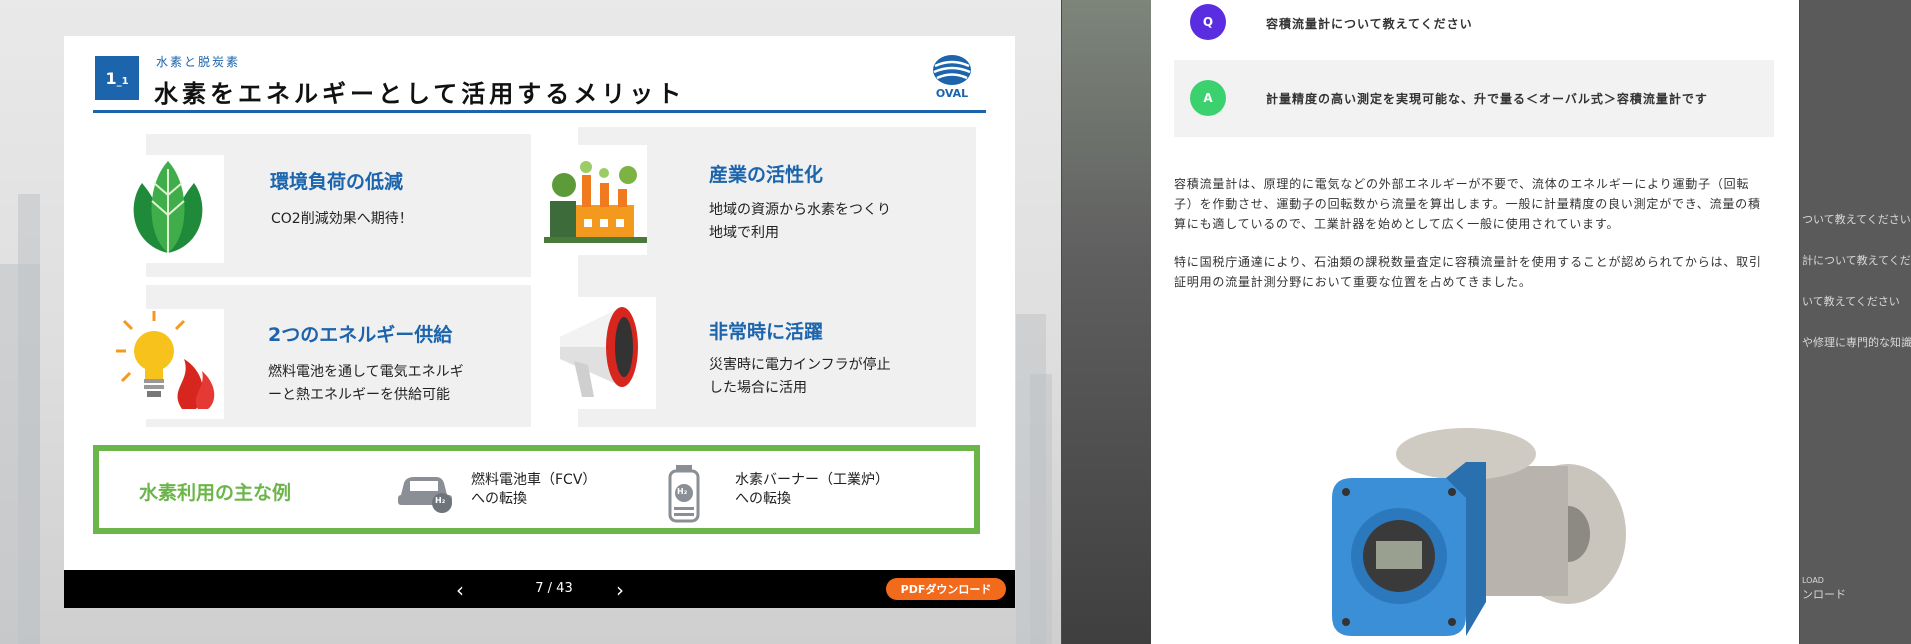 The image size is (1911, 644). Describe the element at coordinates (1824, 594) in the screenshot. I see `background-download-label: ンロード` at that location.